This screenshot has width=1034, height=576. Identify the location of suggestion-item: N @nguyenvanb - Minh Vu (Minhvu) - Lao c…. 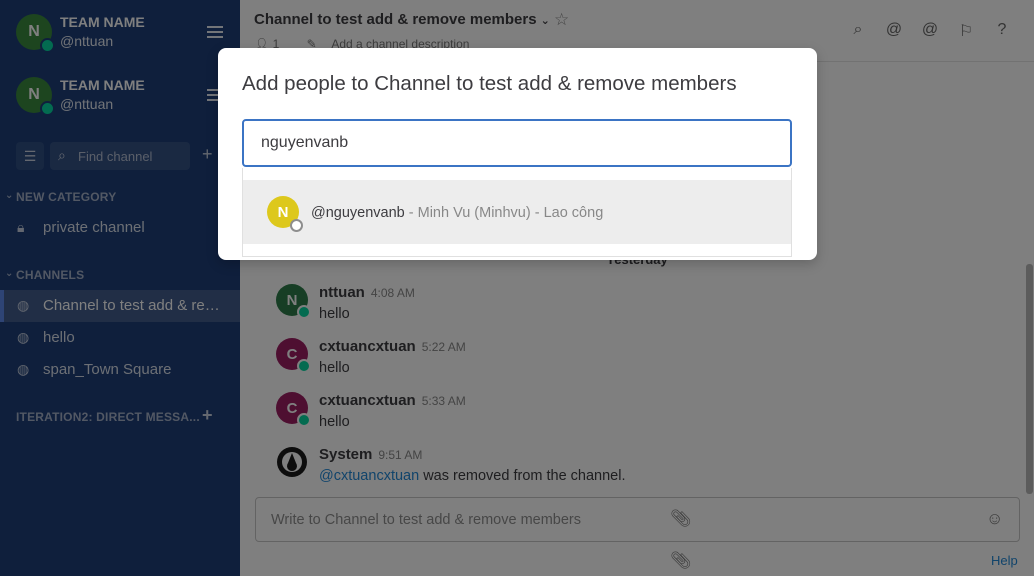
(517, 212).